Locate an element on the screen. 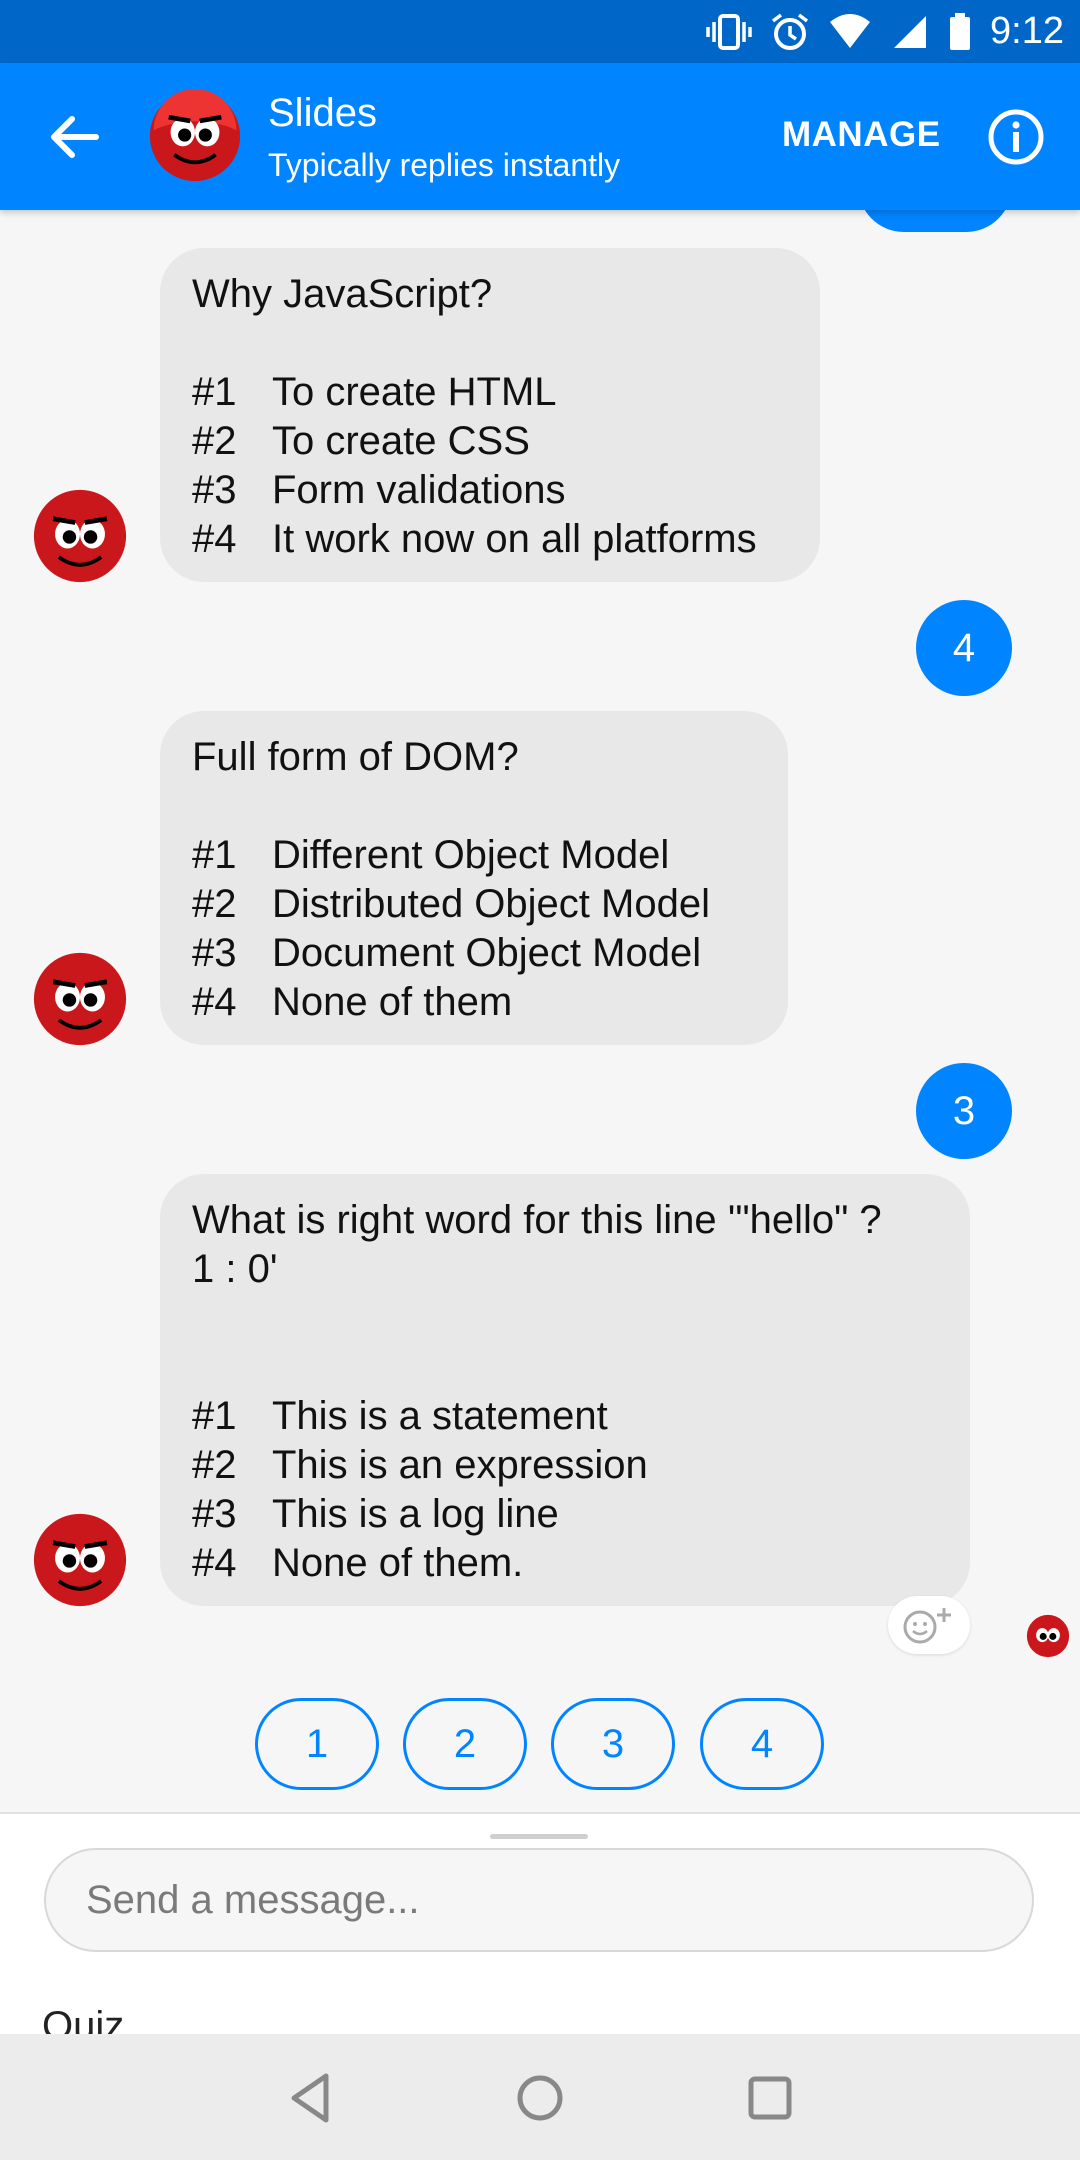  option-text: It work now on all platforms is located at coordinates (514, 539).